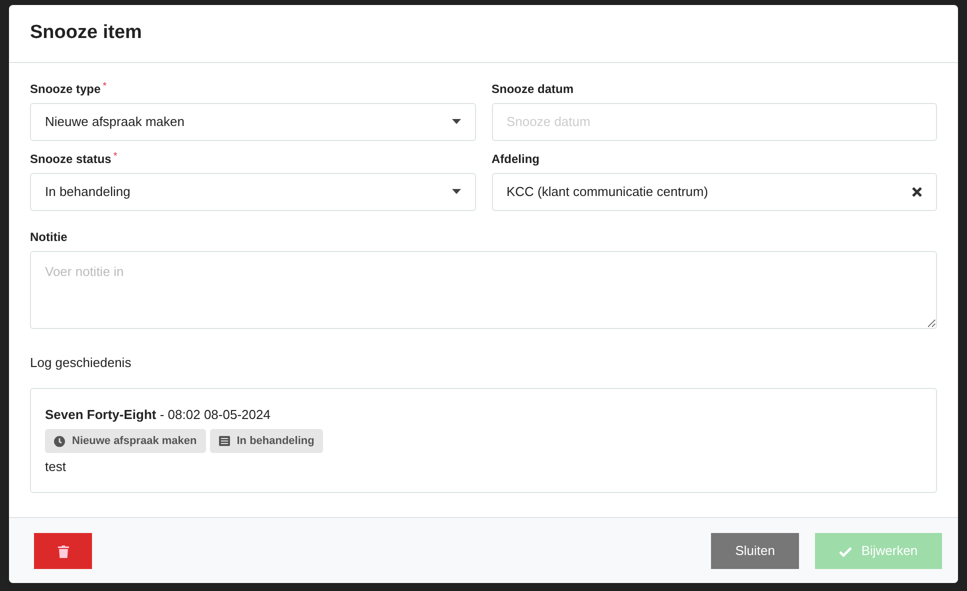 This screenshot has height=591, width=967. I want to click on field-label: Snooze status, so click(71, 159).